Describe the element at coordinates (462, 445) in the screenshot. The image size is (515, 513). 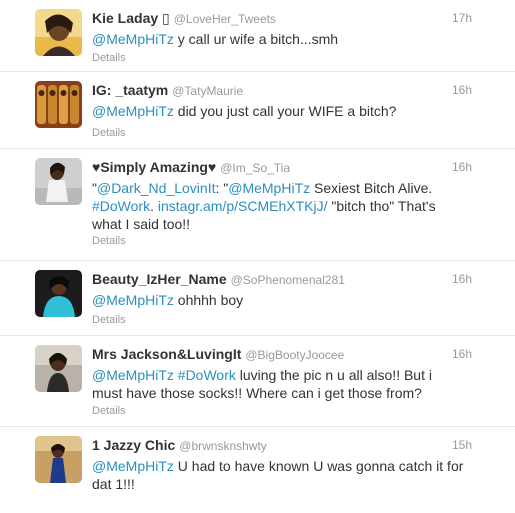
I see `tweet-timestamp: 15h` at that location.